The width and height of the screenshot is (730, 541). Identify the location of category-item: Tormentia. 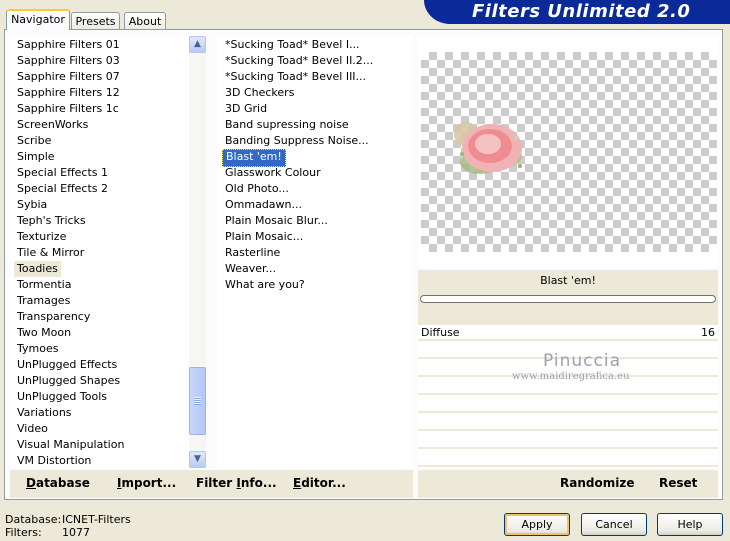
(44, 285).